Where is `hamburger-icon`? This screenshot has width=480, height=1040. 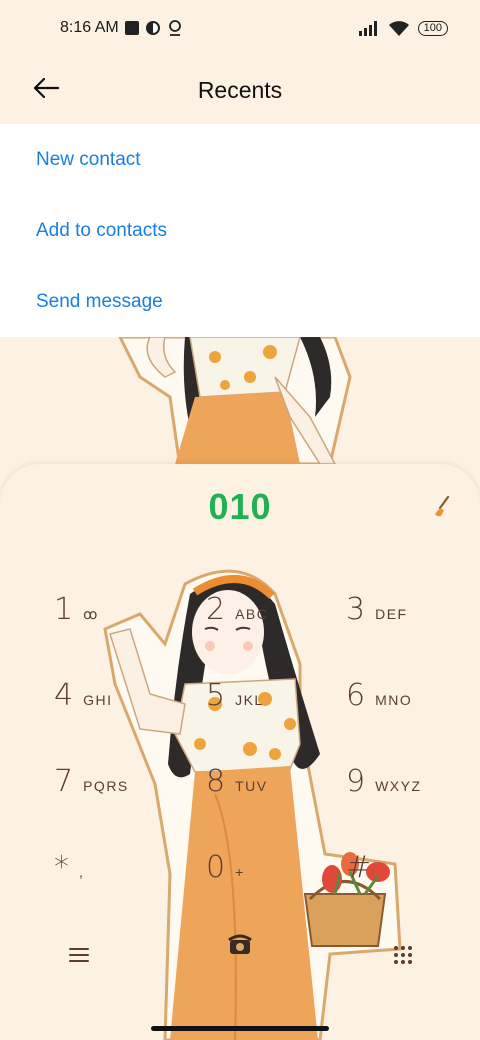 hamburger-icon is located at coordinates (79, 955).